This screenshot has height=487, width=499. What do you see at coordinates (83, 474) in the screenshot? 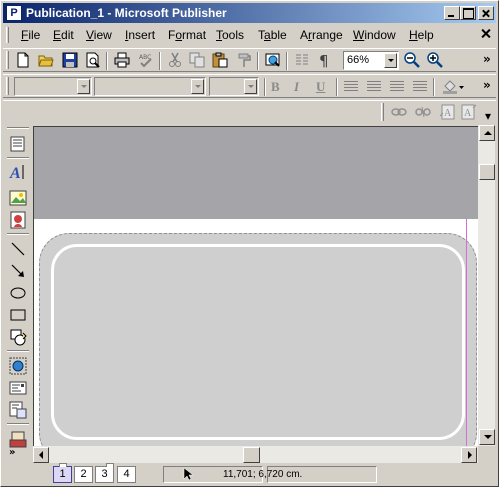
I see `page-tab: 2` at bounding box center [83, 474].